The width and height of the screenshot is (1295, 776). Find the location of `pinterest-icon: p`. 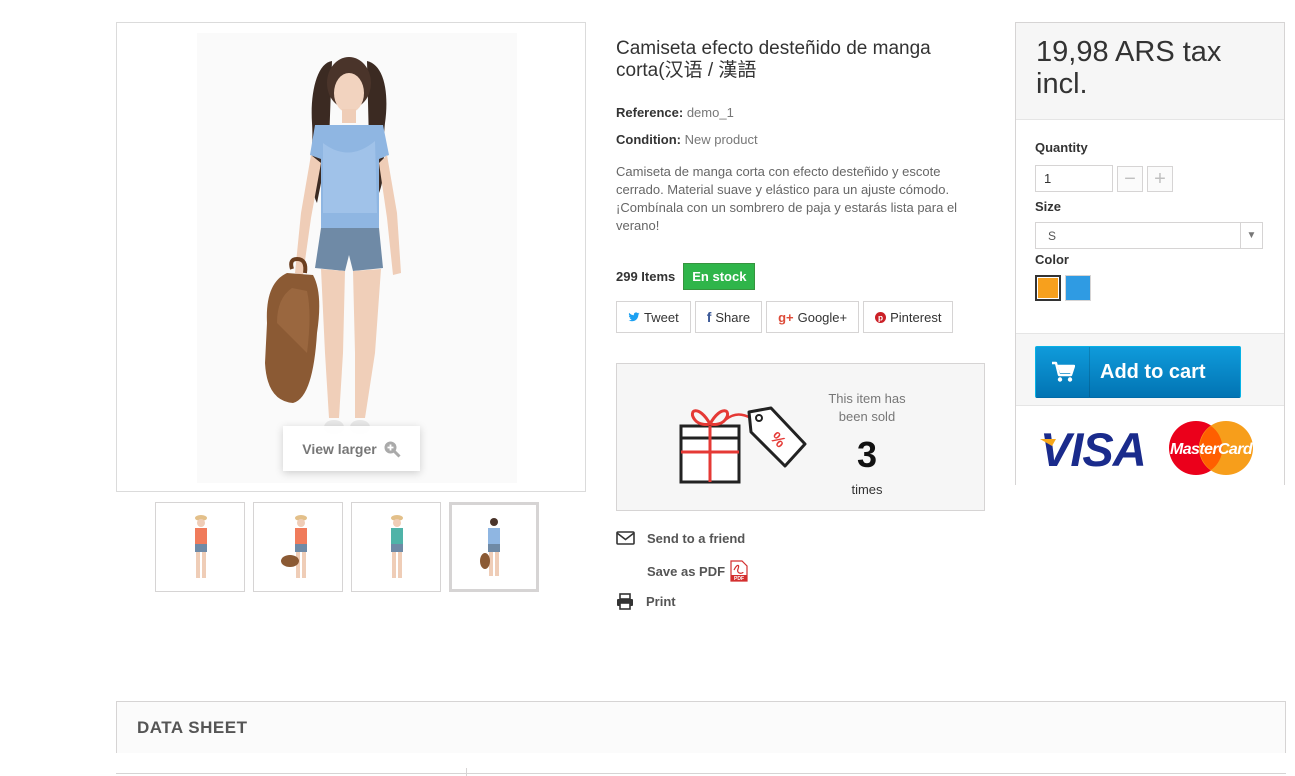

pinterest-icon: p is located at coordinates (881, 317).